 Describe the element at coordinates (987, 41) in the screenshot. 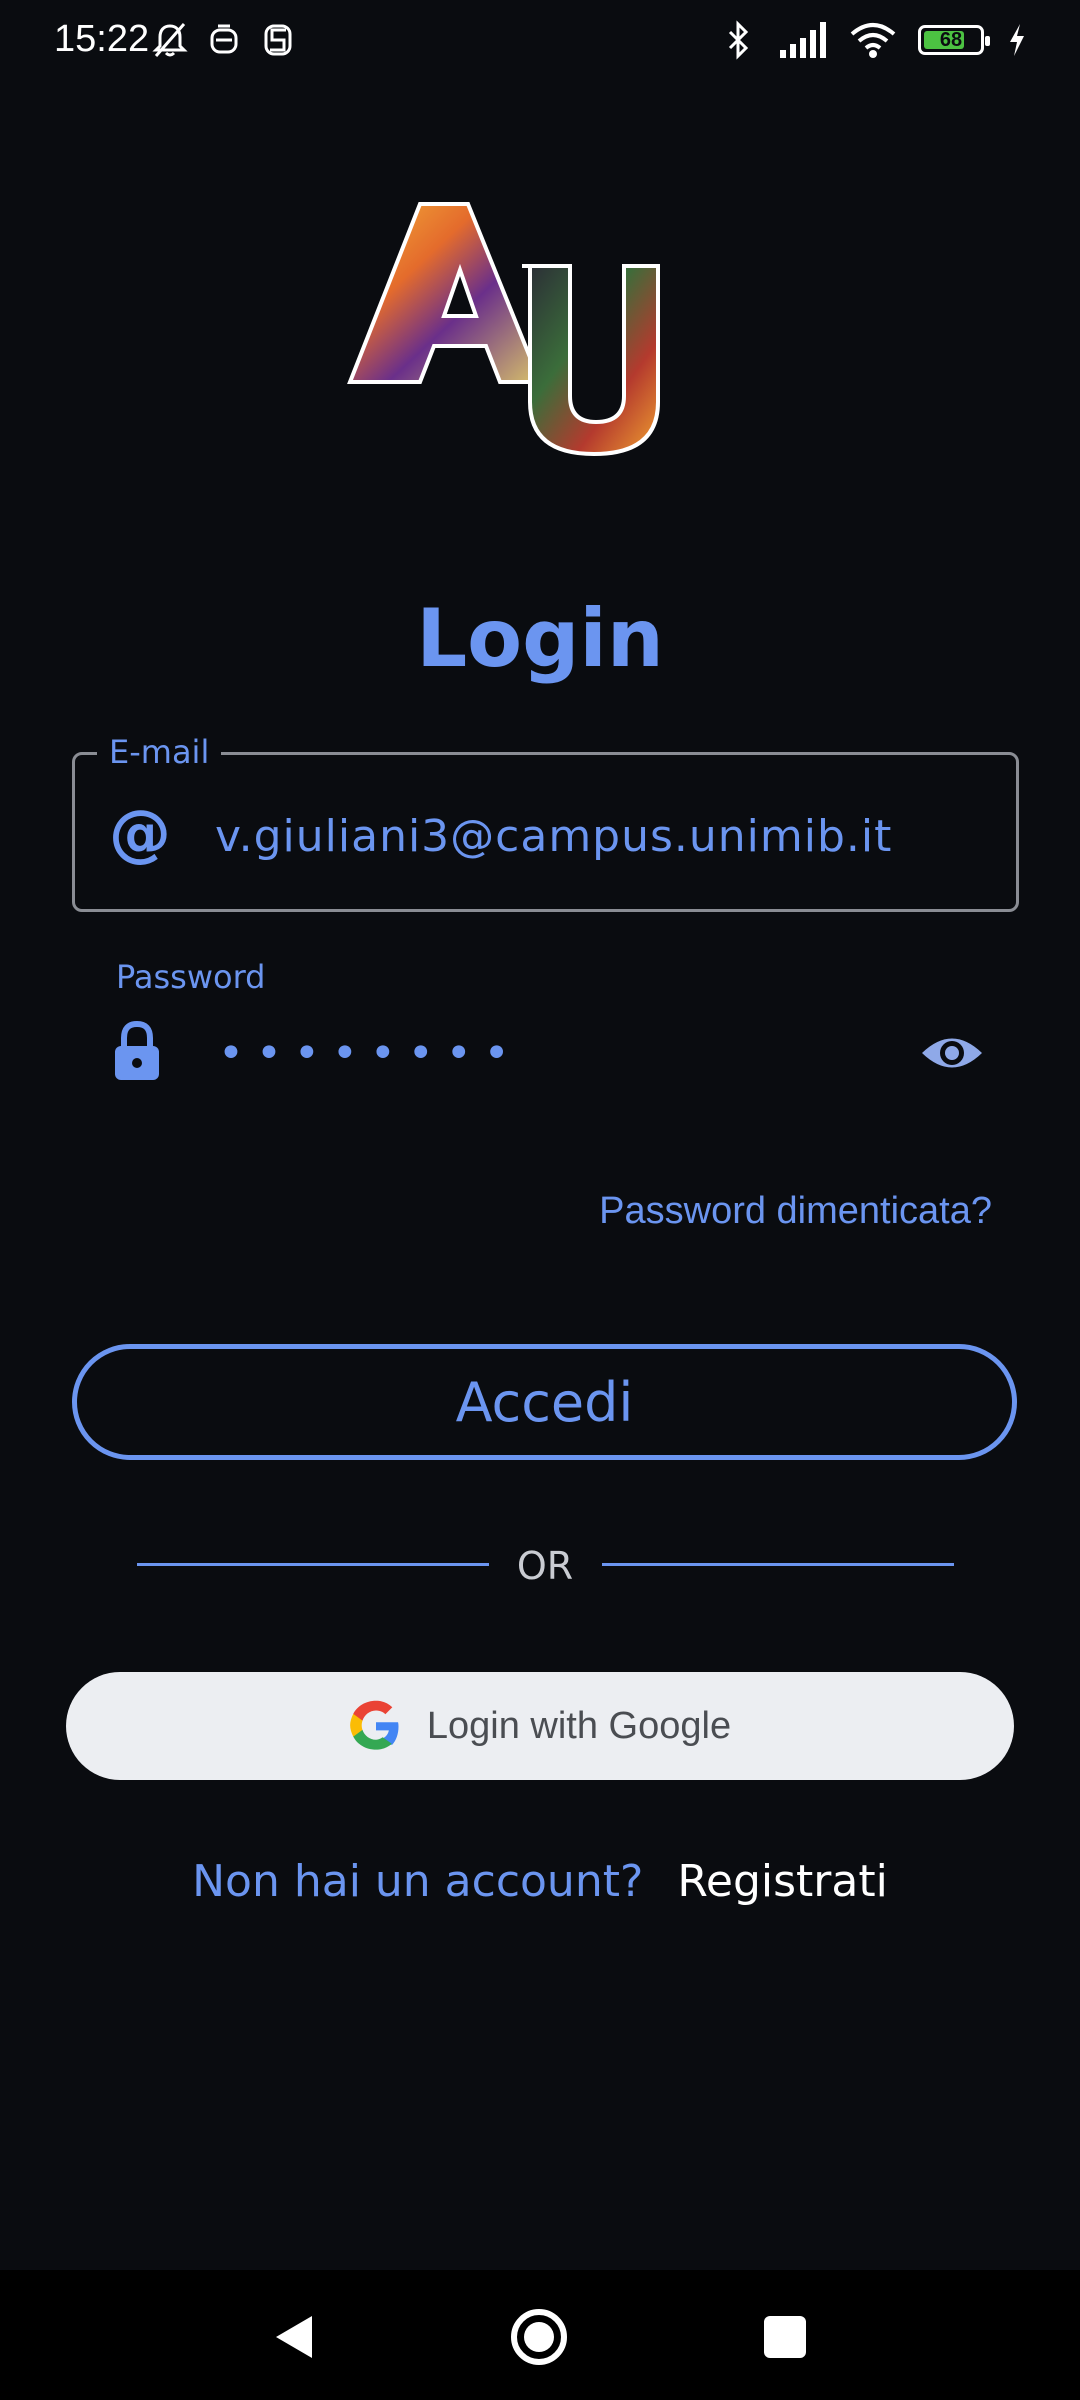

I see `battery-tip` at that location.